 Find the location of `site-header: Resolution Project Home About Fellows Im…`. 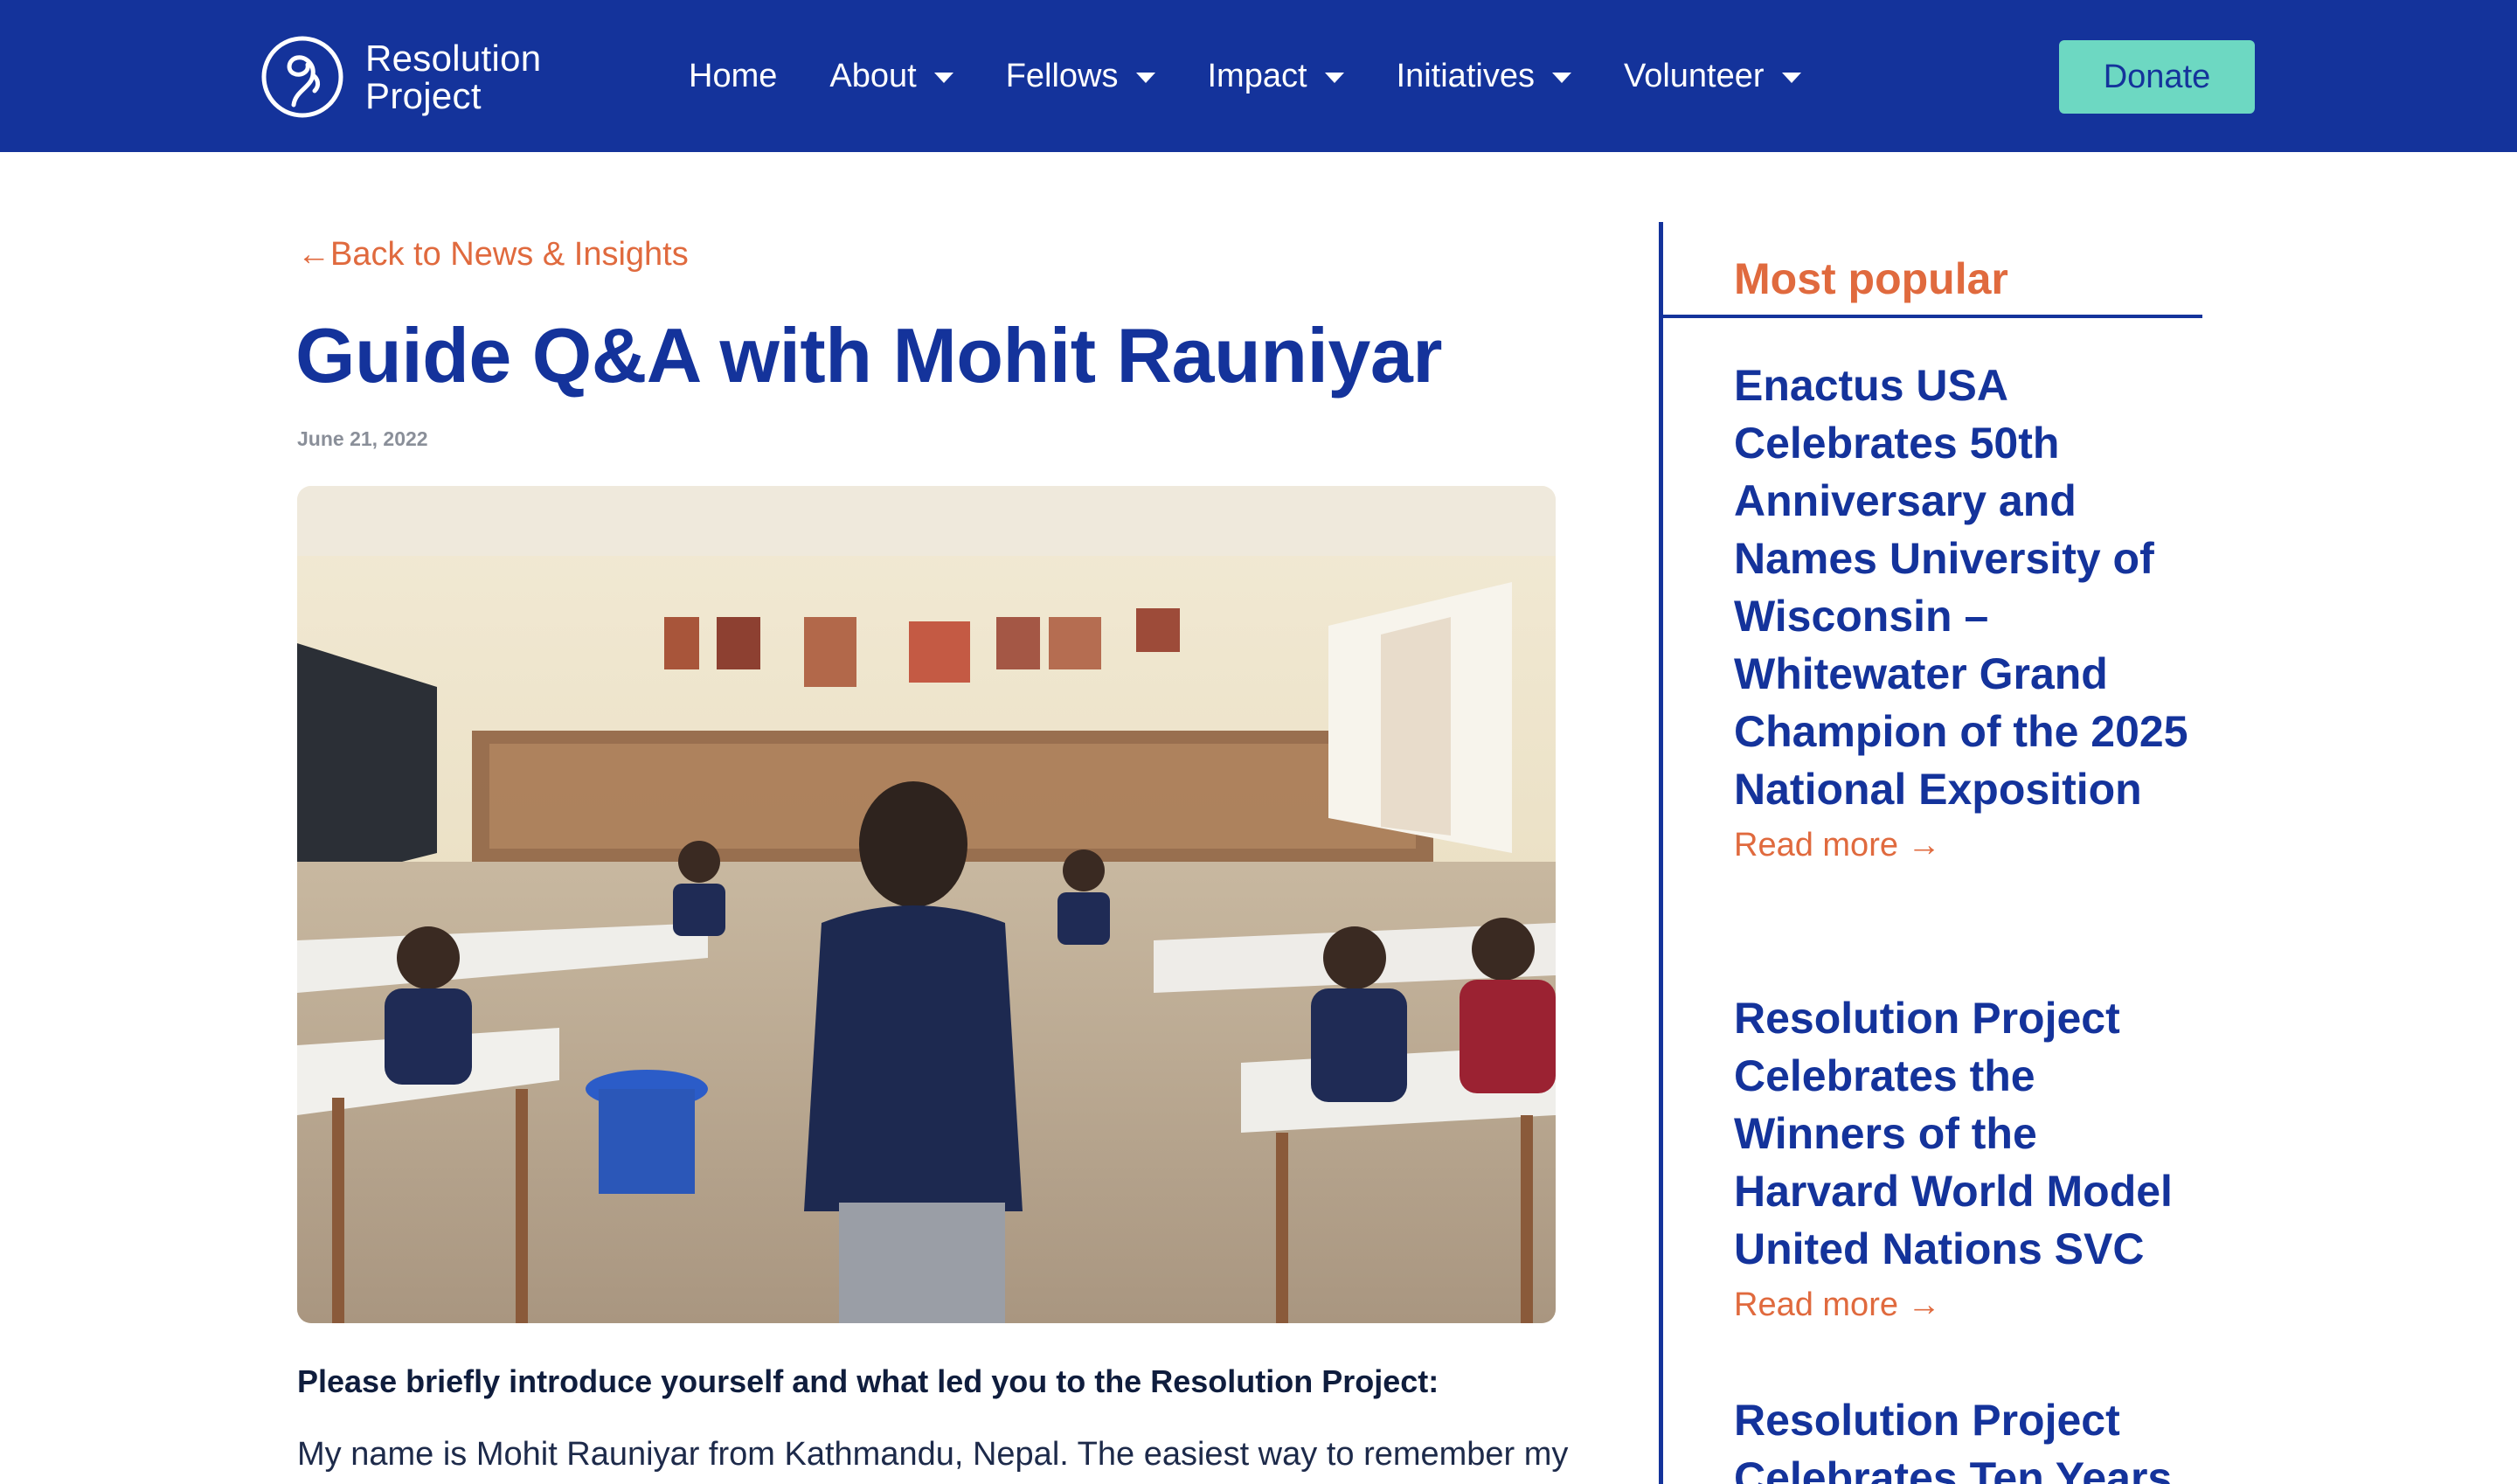

site-header: Resolution Project Home About Fellows Im… is located at coordinates (1258, 76).